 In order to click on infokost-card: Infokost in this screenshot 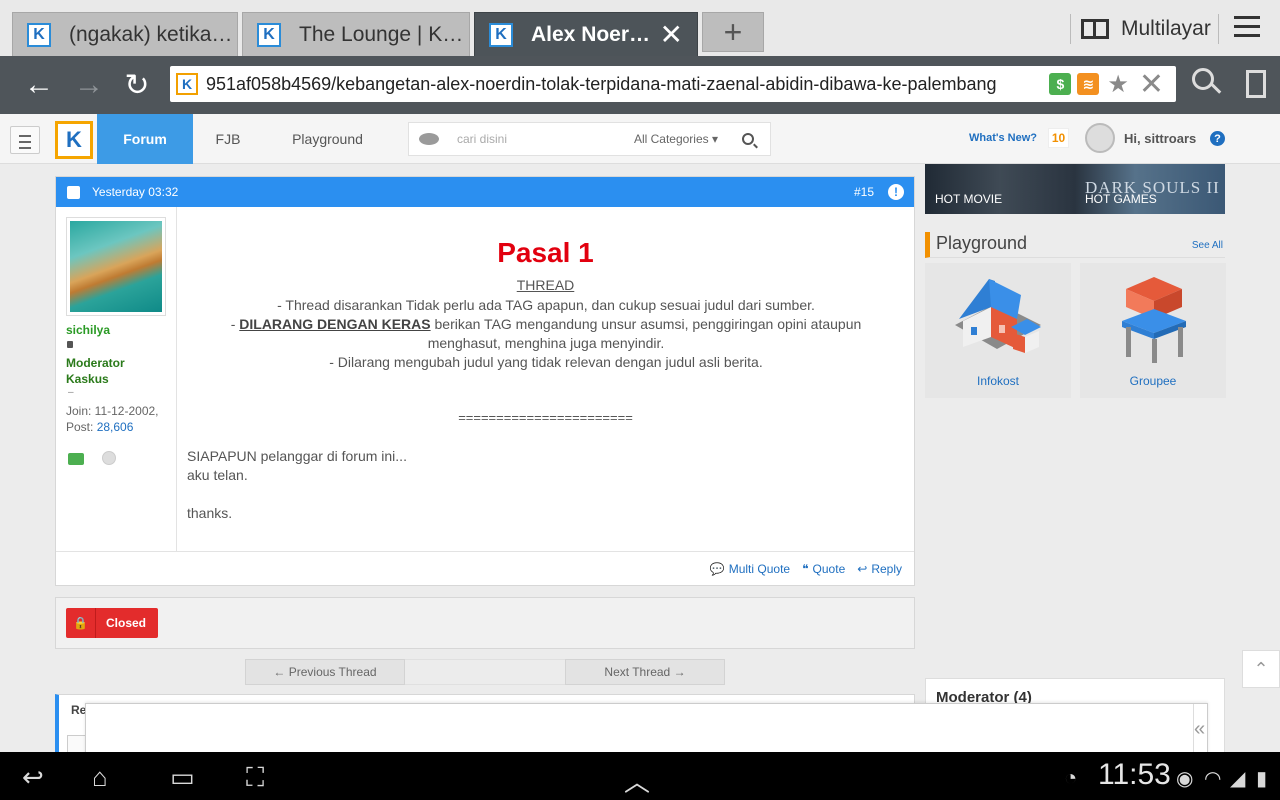, I will do `click(998, 330)`.